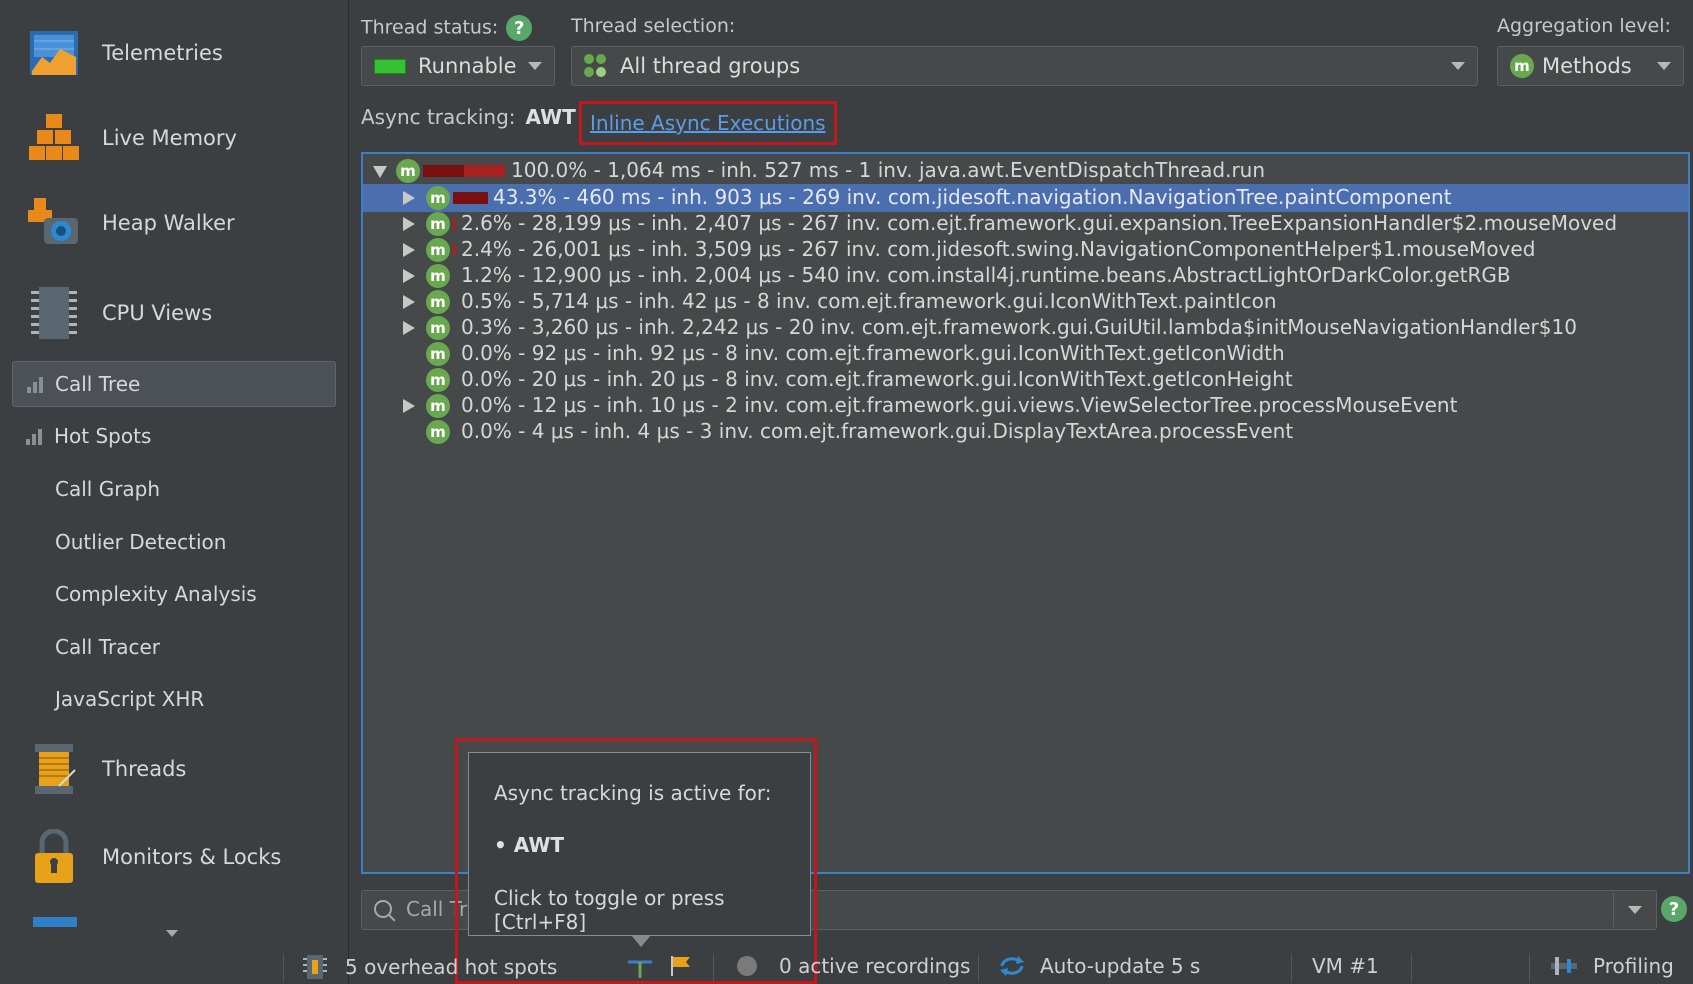 This screenshot has height=984, width=1693. Describe the element at coordinates (169, 138) in the screenshot. I see `sidebar-item-label: Live Memory` at that location.